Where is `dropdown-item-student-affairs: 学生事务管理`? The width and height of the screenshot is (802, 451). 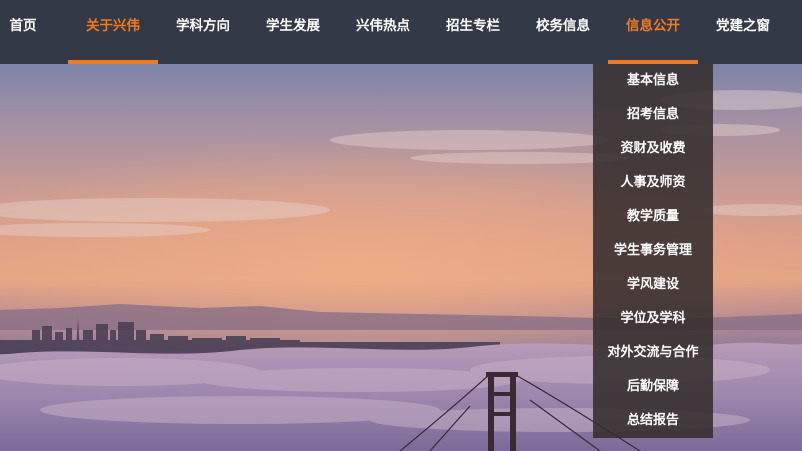 dropdown-item-student-affairs: 学生事务管理 is located at coordinates (653, 251).